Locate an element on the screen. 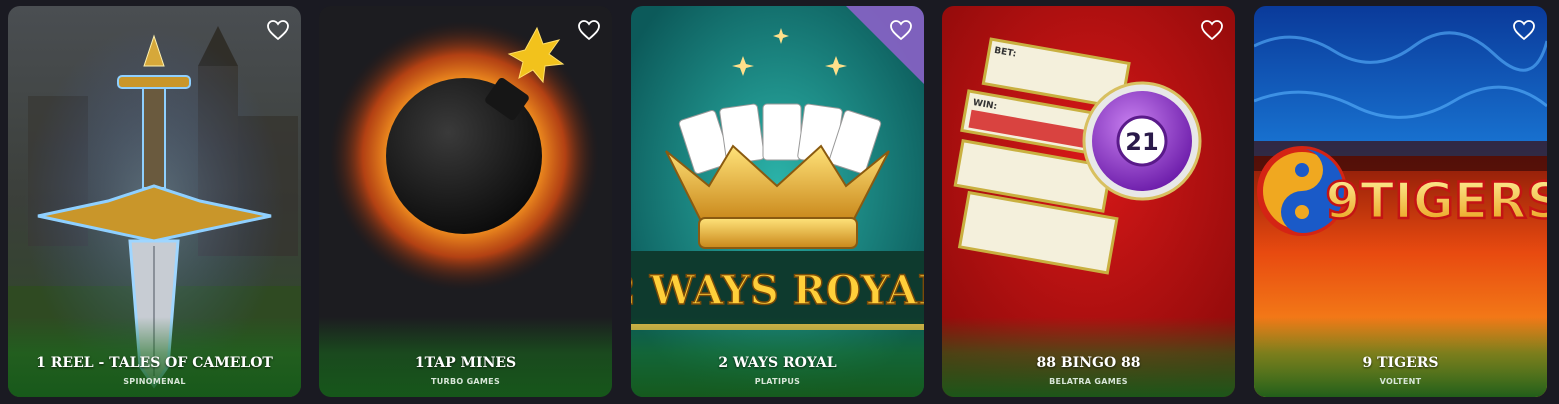 The image size is (1559, 404). bingo-ball-number: 21 is located at coordinates (1141, 142).